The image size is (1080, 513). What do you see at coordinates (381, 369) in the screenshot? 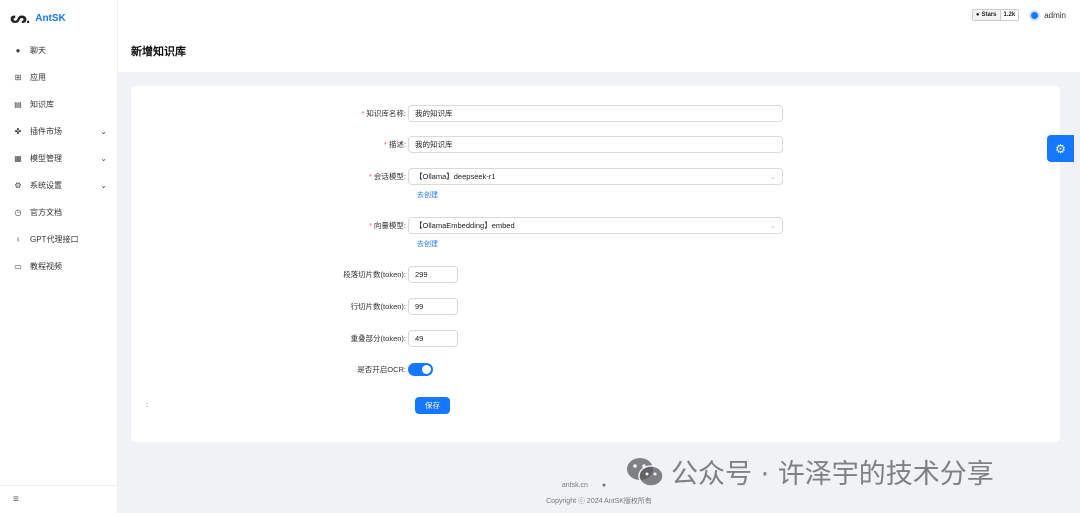
I see `ocr-label: 是否开启OCR:` at bounding box center [381, 369].